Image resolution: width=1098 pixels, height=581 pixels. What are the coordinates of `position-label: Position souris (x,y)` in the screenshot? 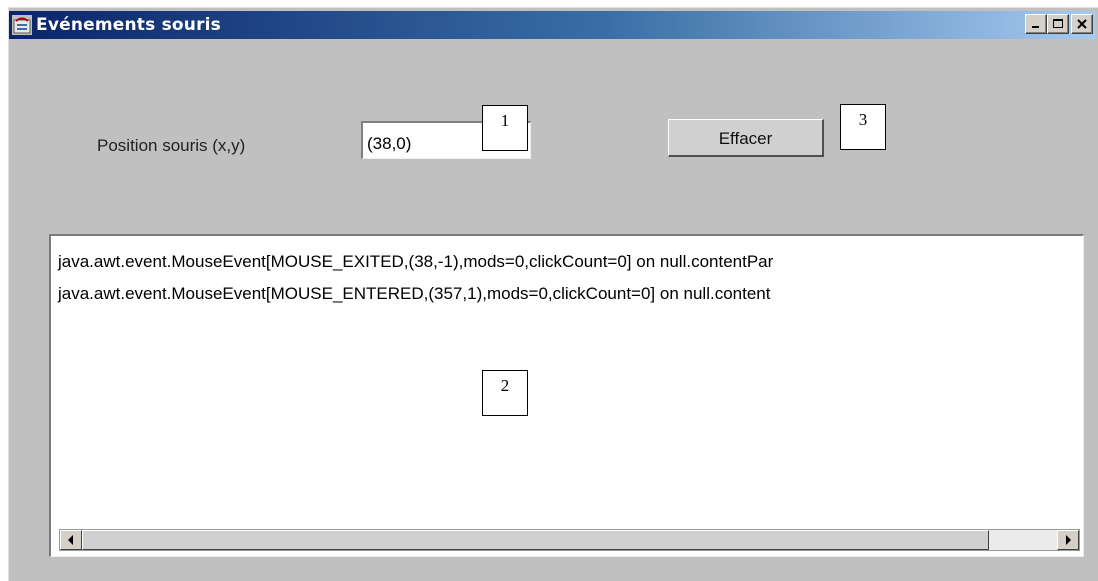 It's located at (171, 145).